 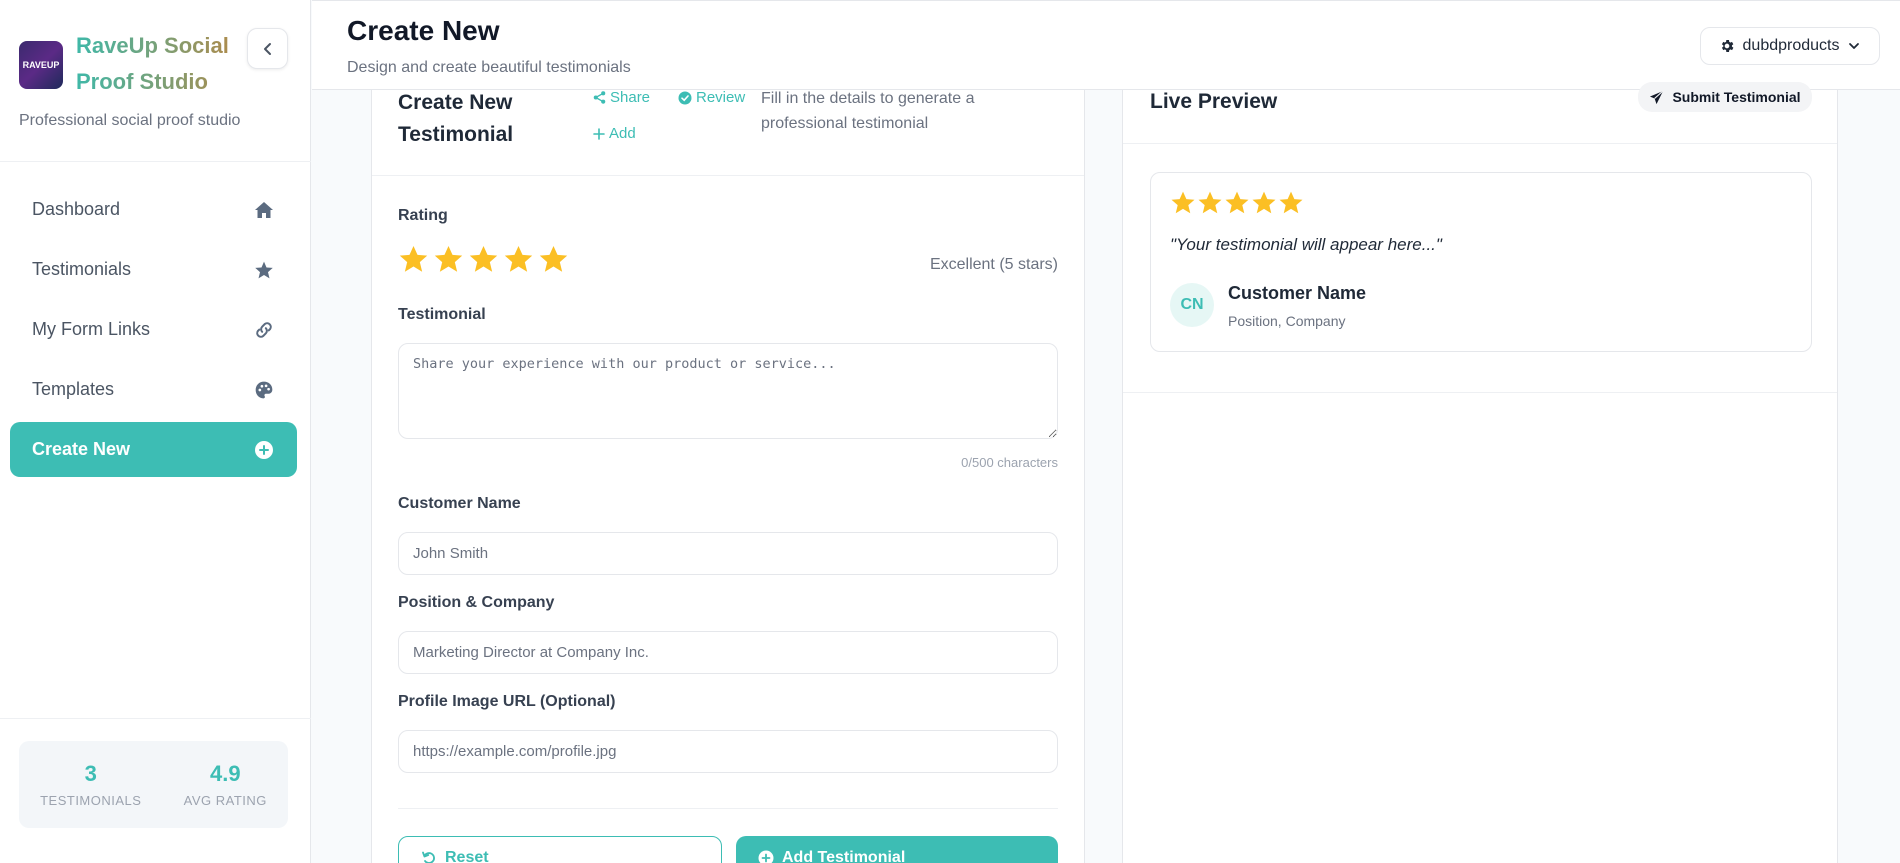 I want to click on sidebar-item-label: My Form Links, so click(x=91, y=329).